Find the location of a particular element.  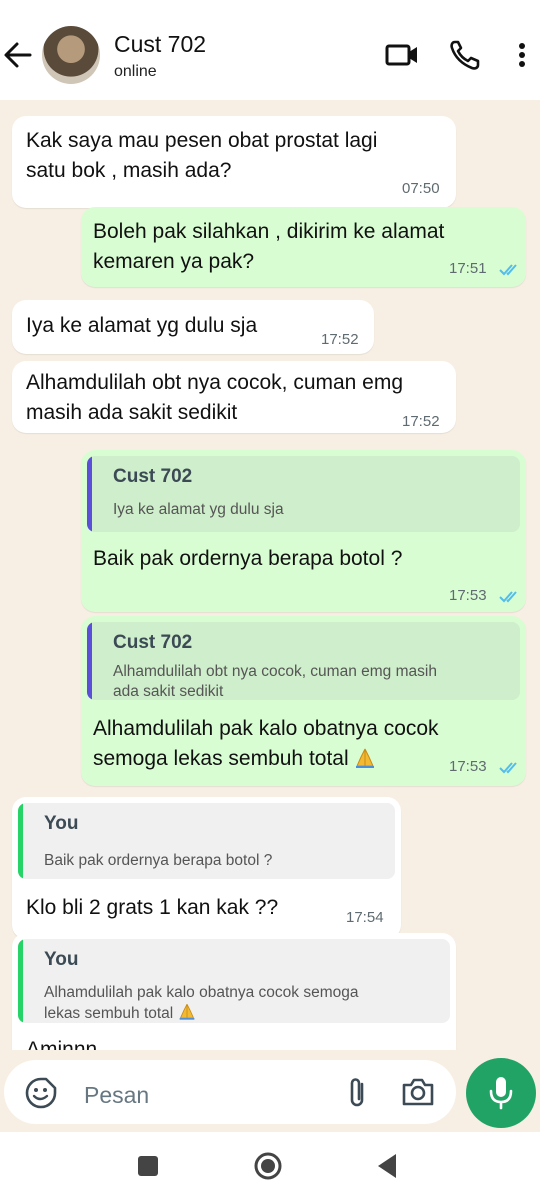

home-icon is located at coordinates (268, 1166).